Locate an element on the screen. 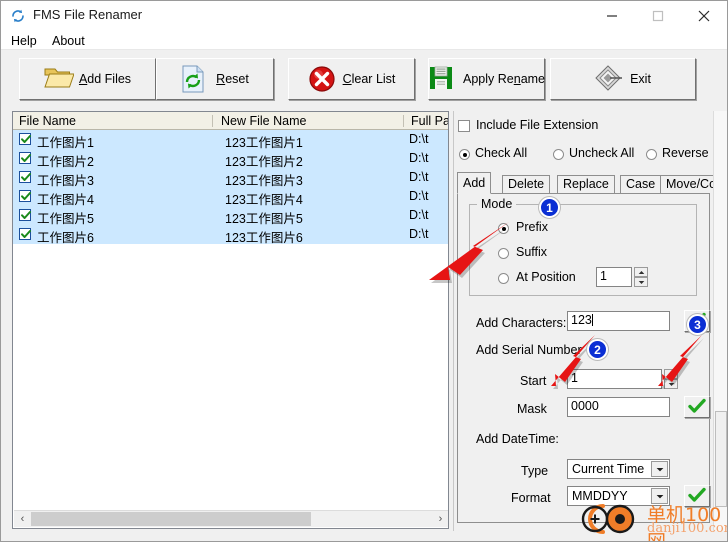 Image resolution: width=728 pixels, height=542 pixels. add-characters-input: 123 is located at coordinates (618, 321).